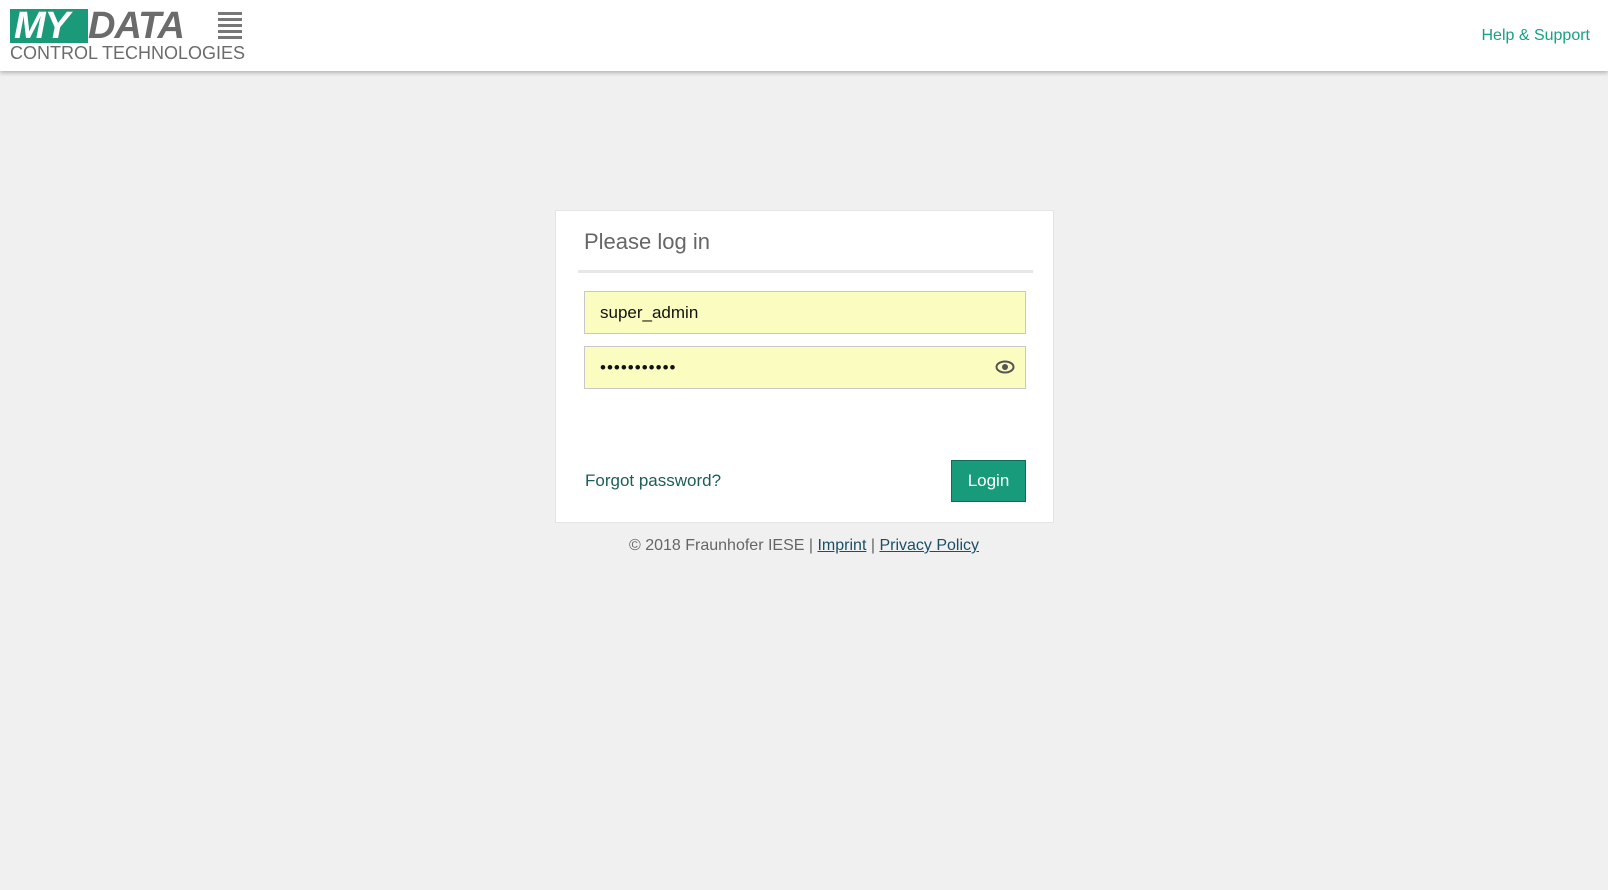 Image resolution: width=1608 pixels, height=890 pixels. What do you see at coordinates (230, 27) in the screenshot?
I see `logo-lines` at bounding box center [230, 27].